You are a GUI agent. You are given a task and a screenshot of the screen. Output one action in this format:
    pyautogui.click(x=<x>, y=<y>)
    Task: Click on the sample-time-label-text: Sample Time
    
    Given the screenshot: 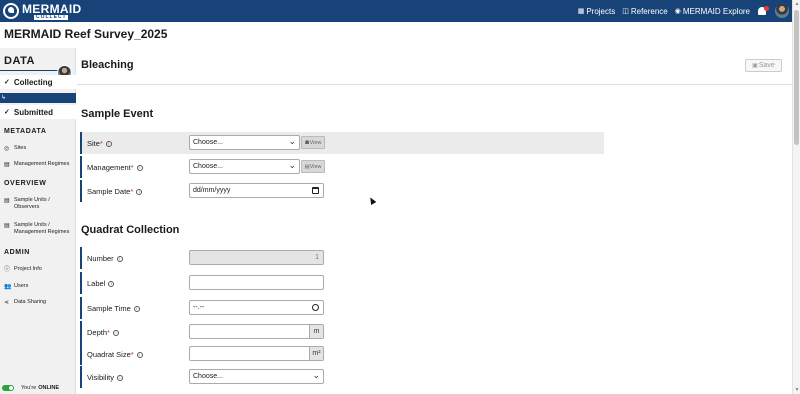 What is the action you would take?
    pyautogui.click(x=109, y=308)
    